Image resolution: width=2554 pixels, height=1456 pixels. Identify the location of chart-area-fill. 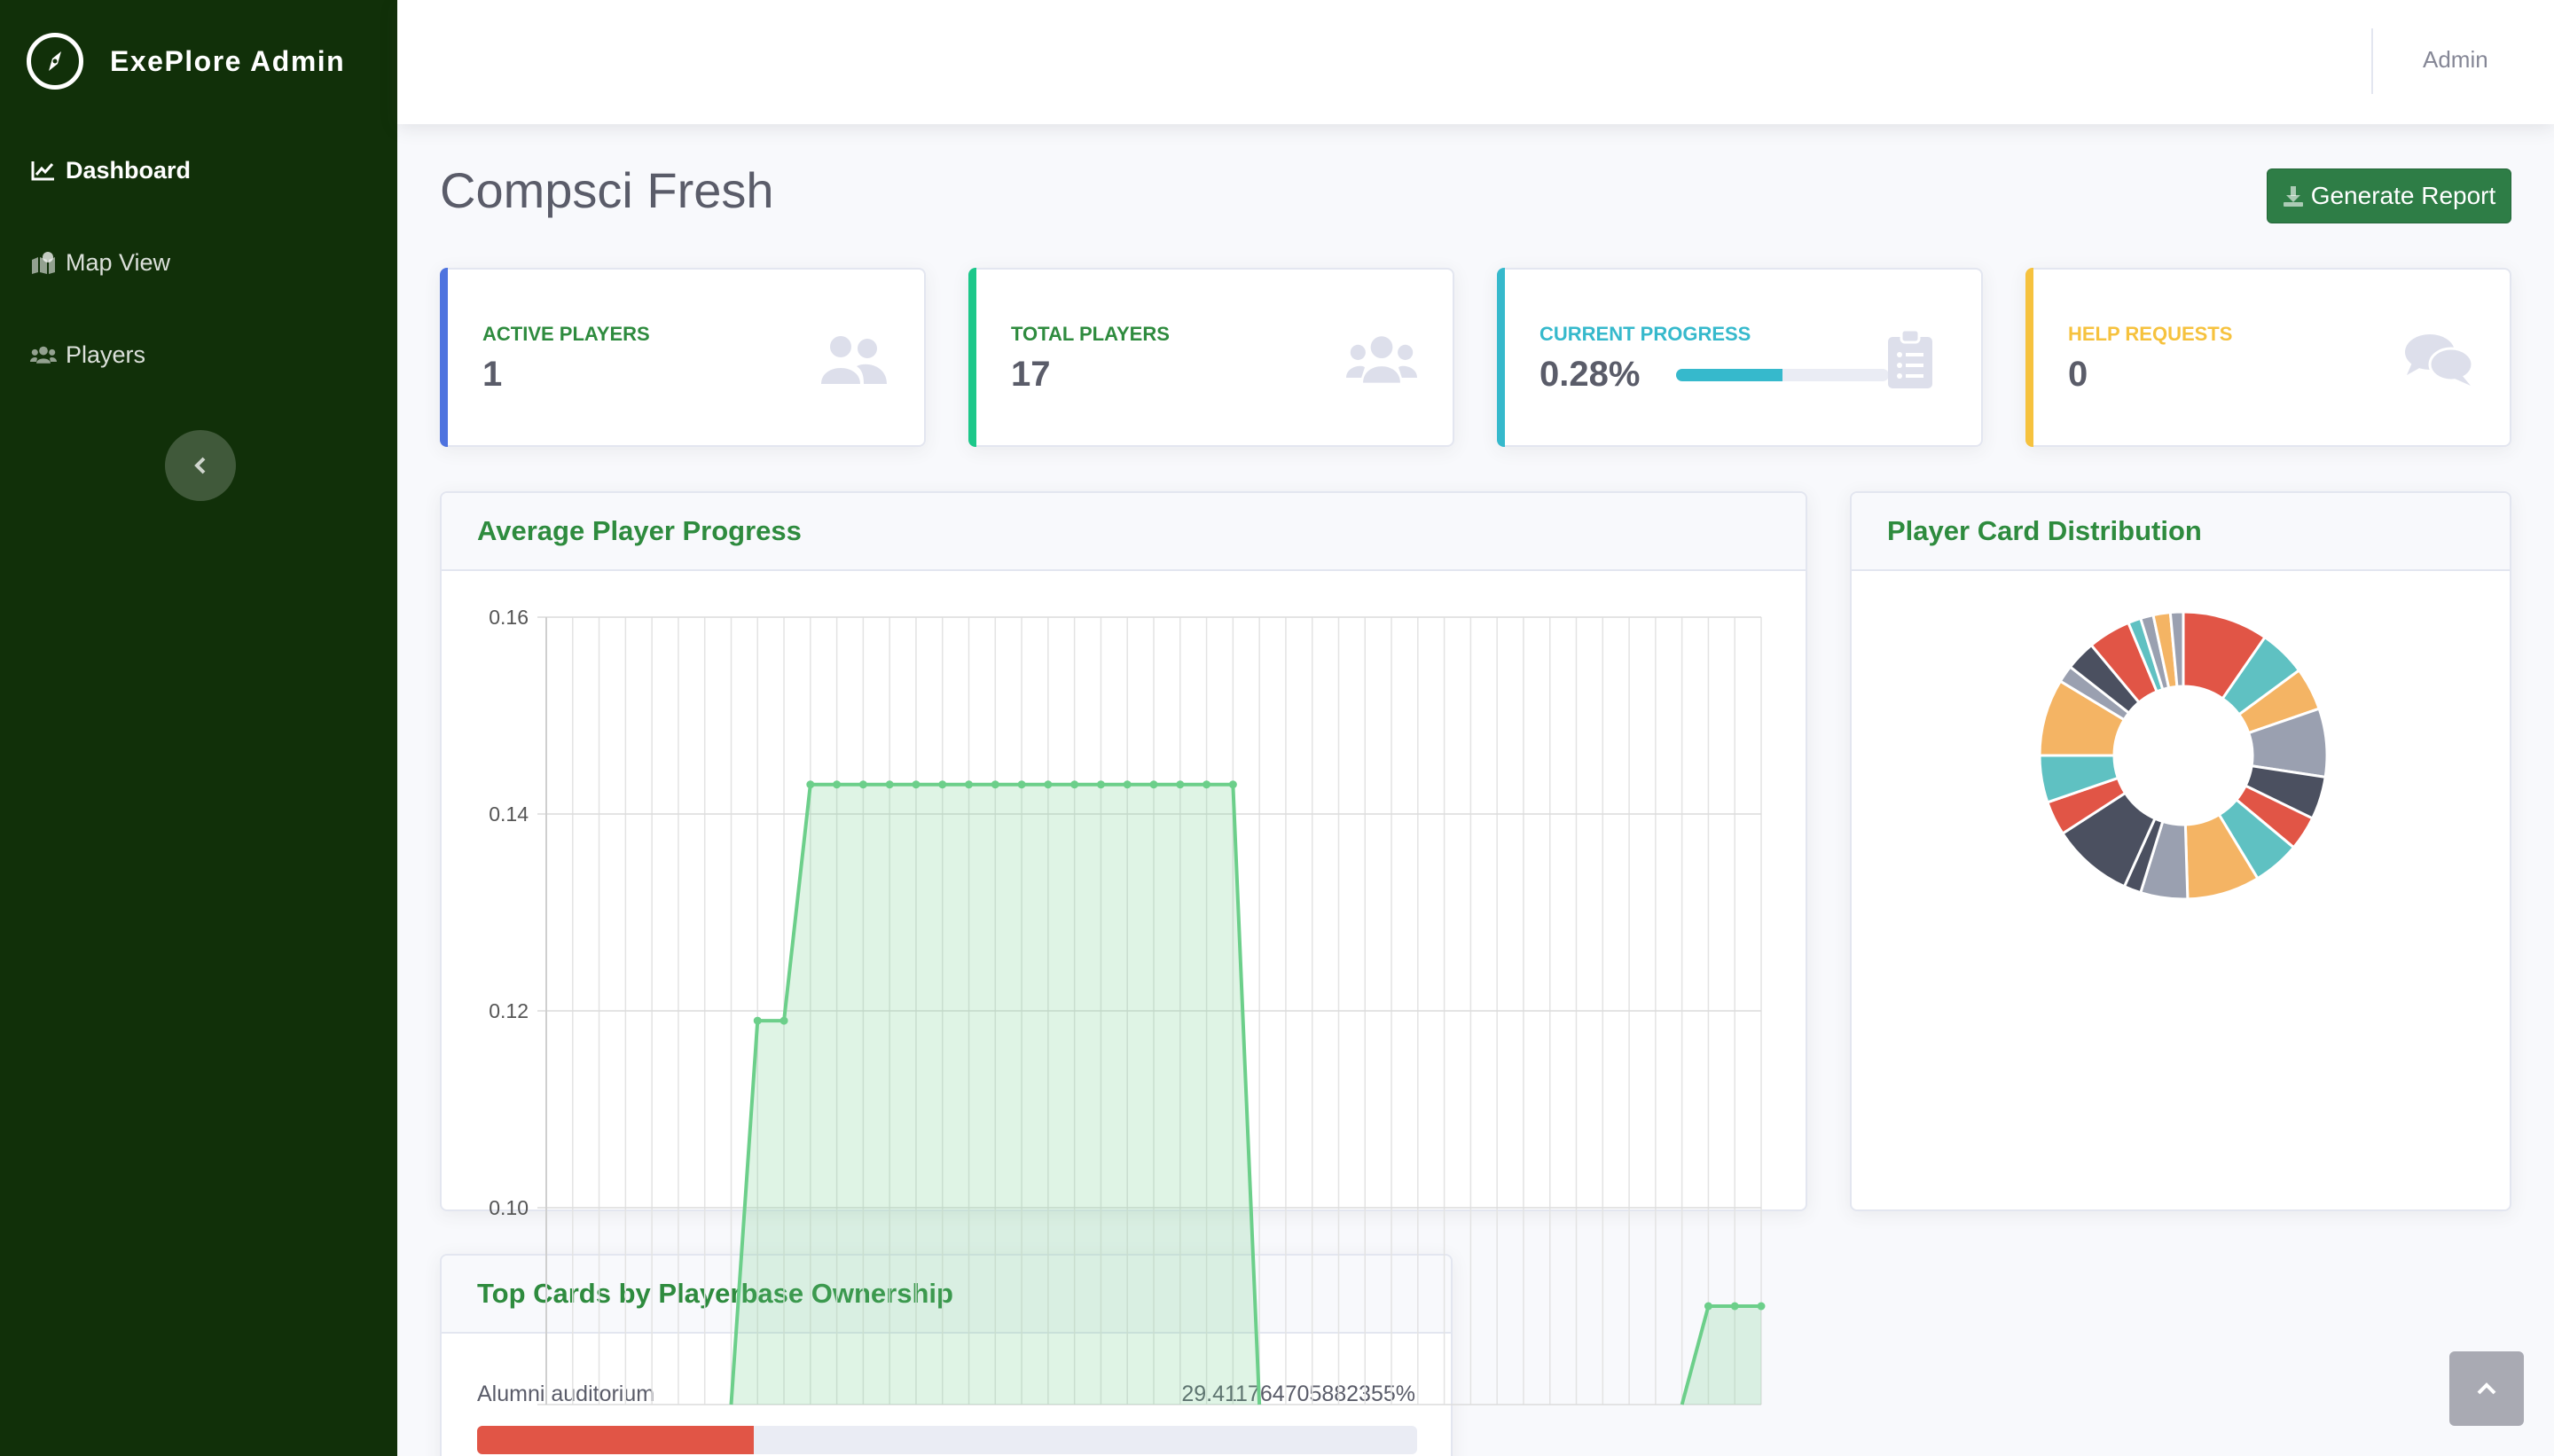
(995, 1094).